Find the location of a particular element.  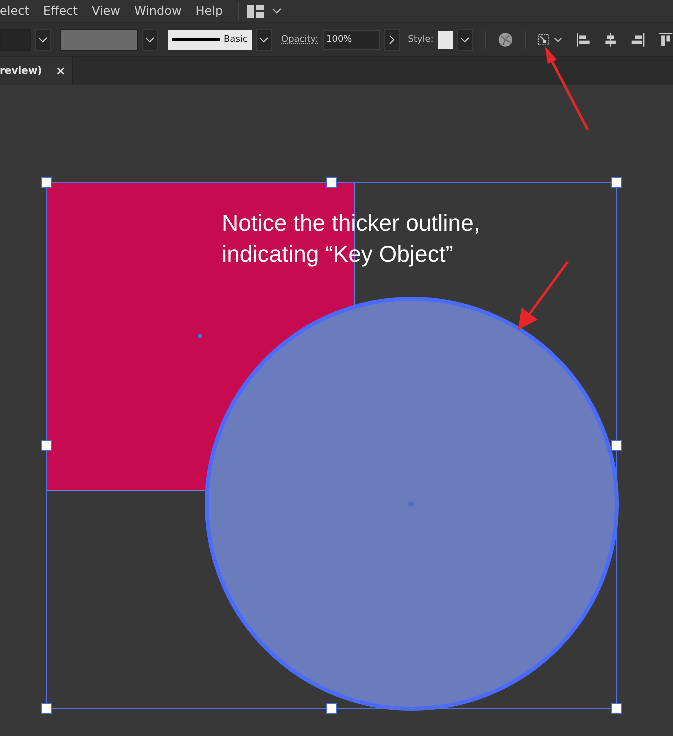

menu-item: elect is located at coordinates (18, 11).